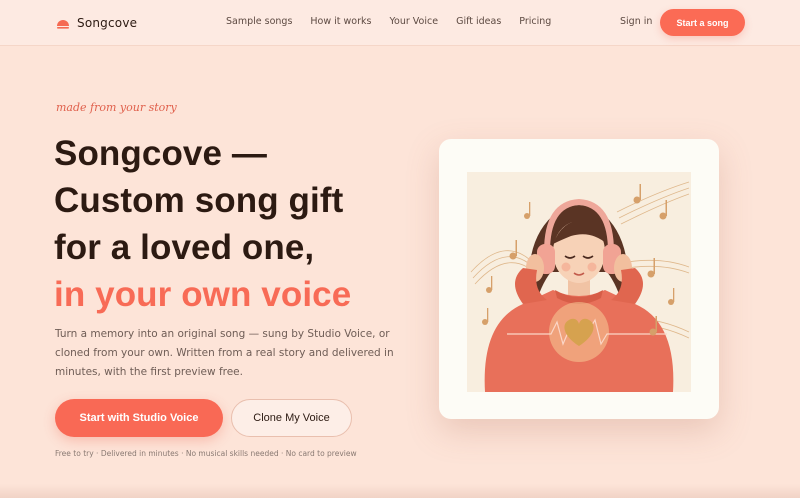  I want to click on brand-logo: Songcove, so click(96, 23).